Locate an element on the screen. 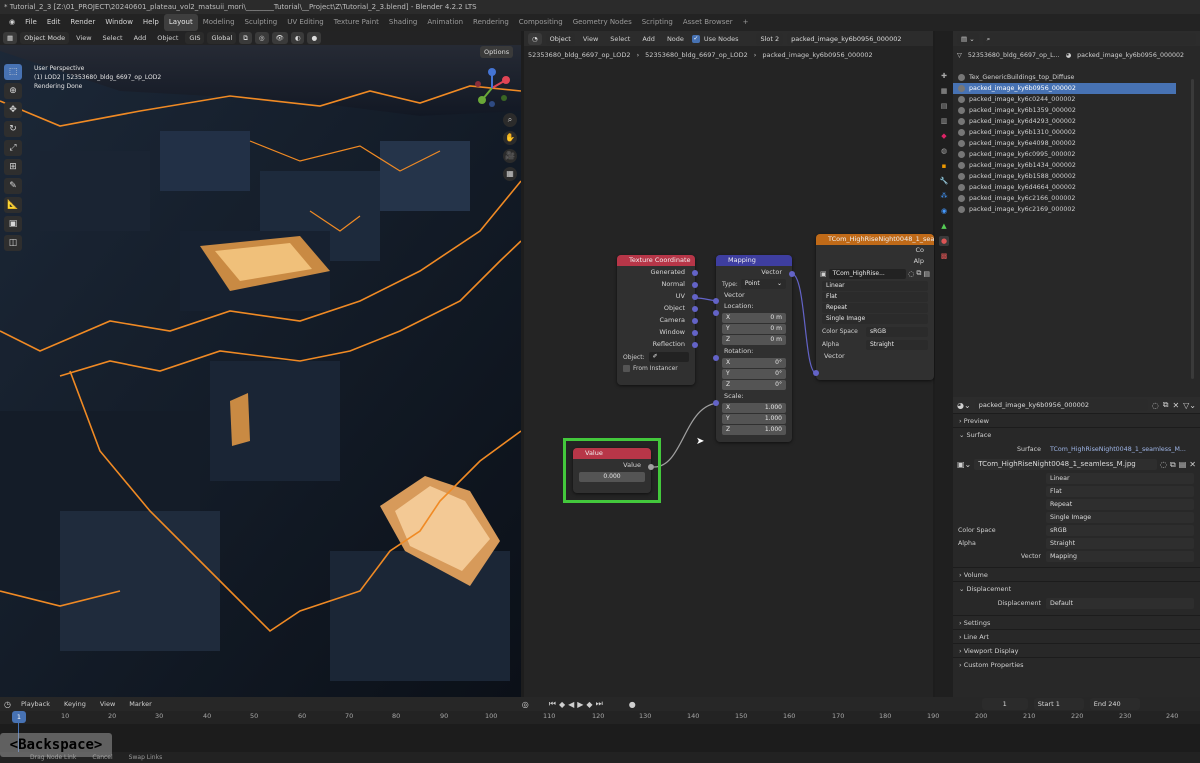 This screenshot has height=763, width=1200. workspace-tab-compositing: Compositing is located at coordinates (541, 22).